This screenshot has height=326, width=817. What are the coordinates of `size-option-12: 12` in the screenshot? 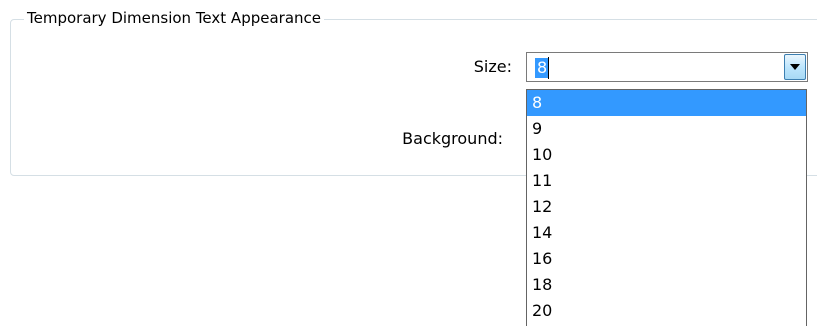 It's located at (666, 207).